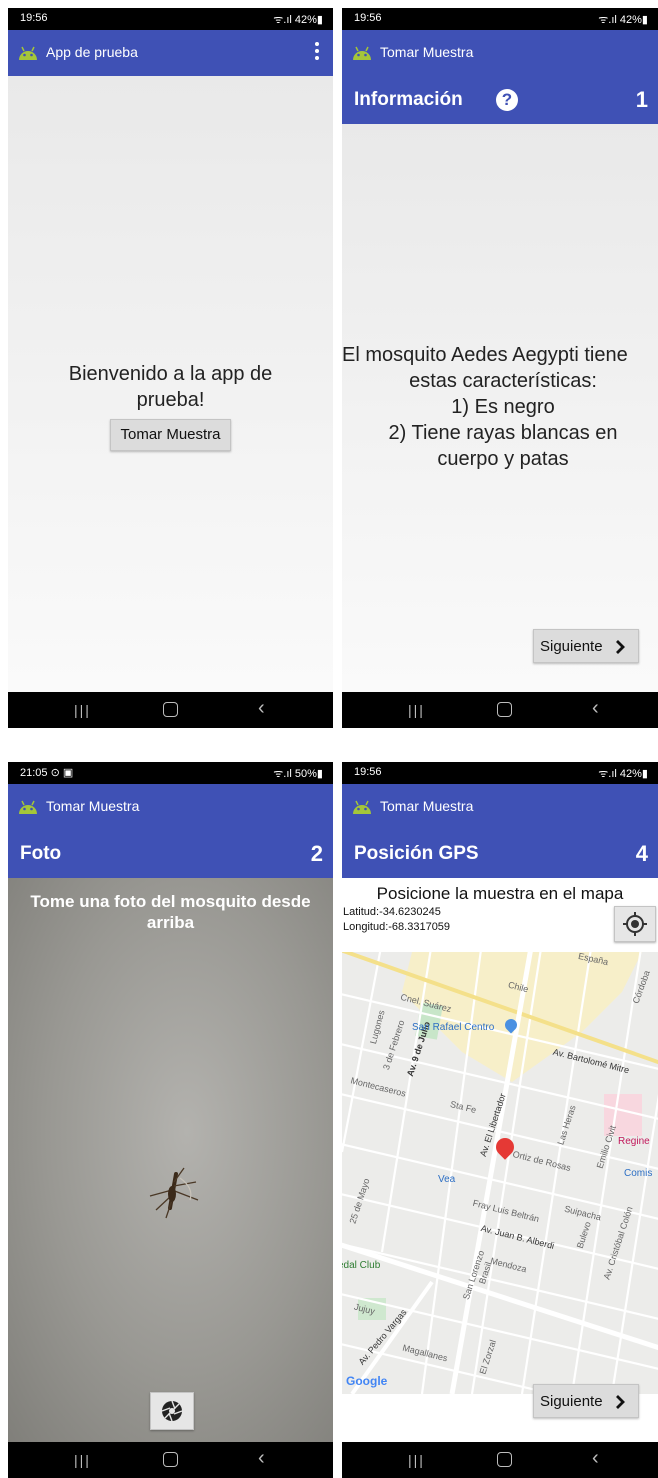 The width and height of the screenshot is (658, 1478). I want to click on gps-instruction: Posicione la muestra en el mapa, so click(500, 893).